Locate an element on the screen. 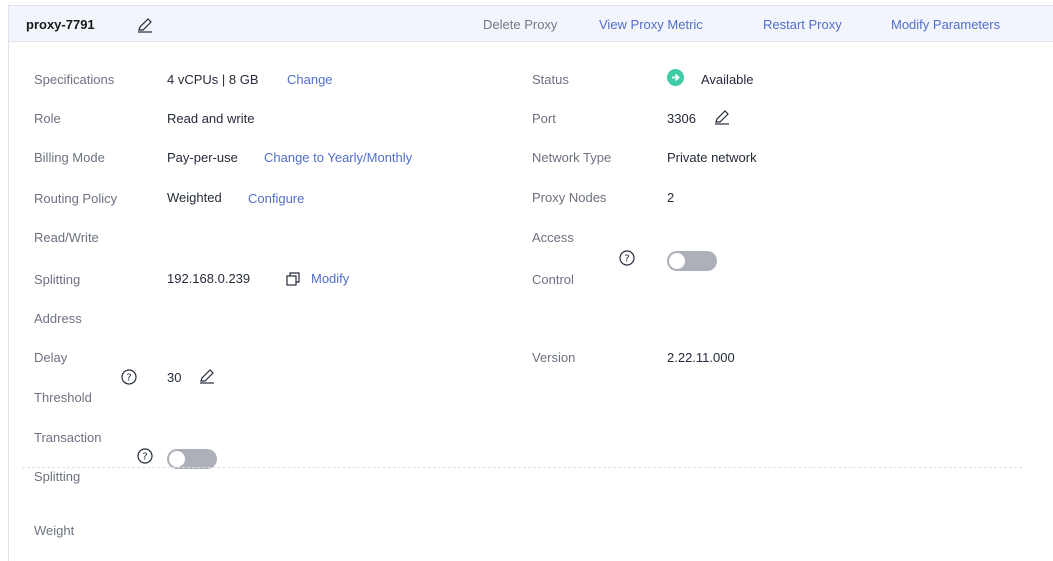 This screenshot has width=1053, height=561. access-control-label-2: Control is located at coordinates (553, 279).